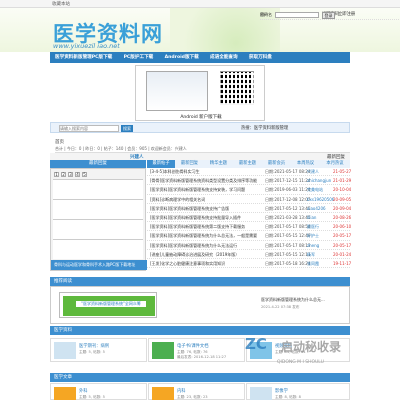 This screenshot has height=400, width=400. I want to click on nav-item-disk: 获取万科盘, so click(260, 57).